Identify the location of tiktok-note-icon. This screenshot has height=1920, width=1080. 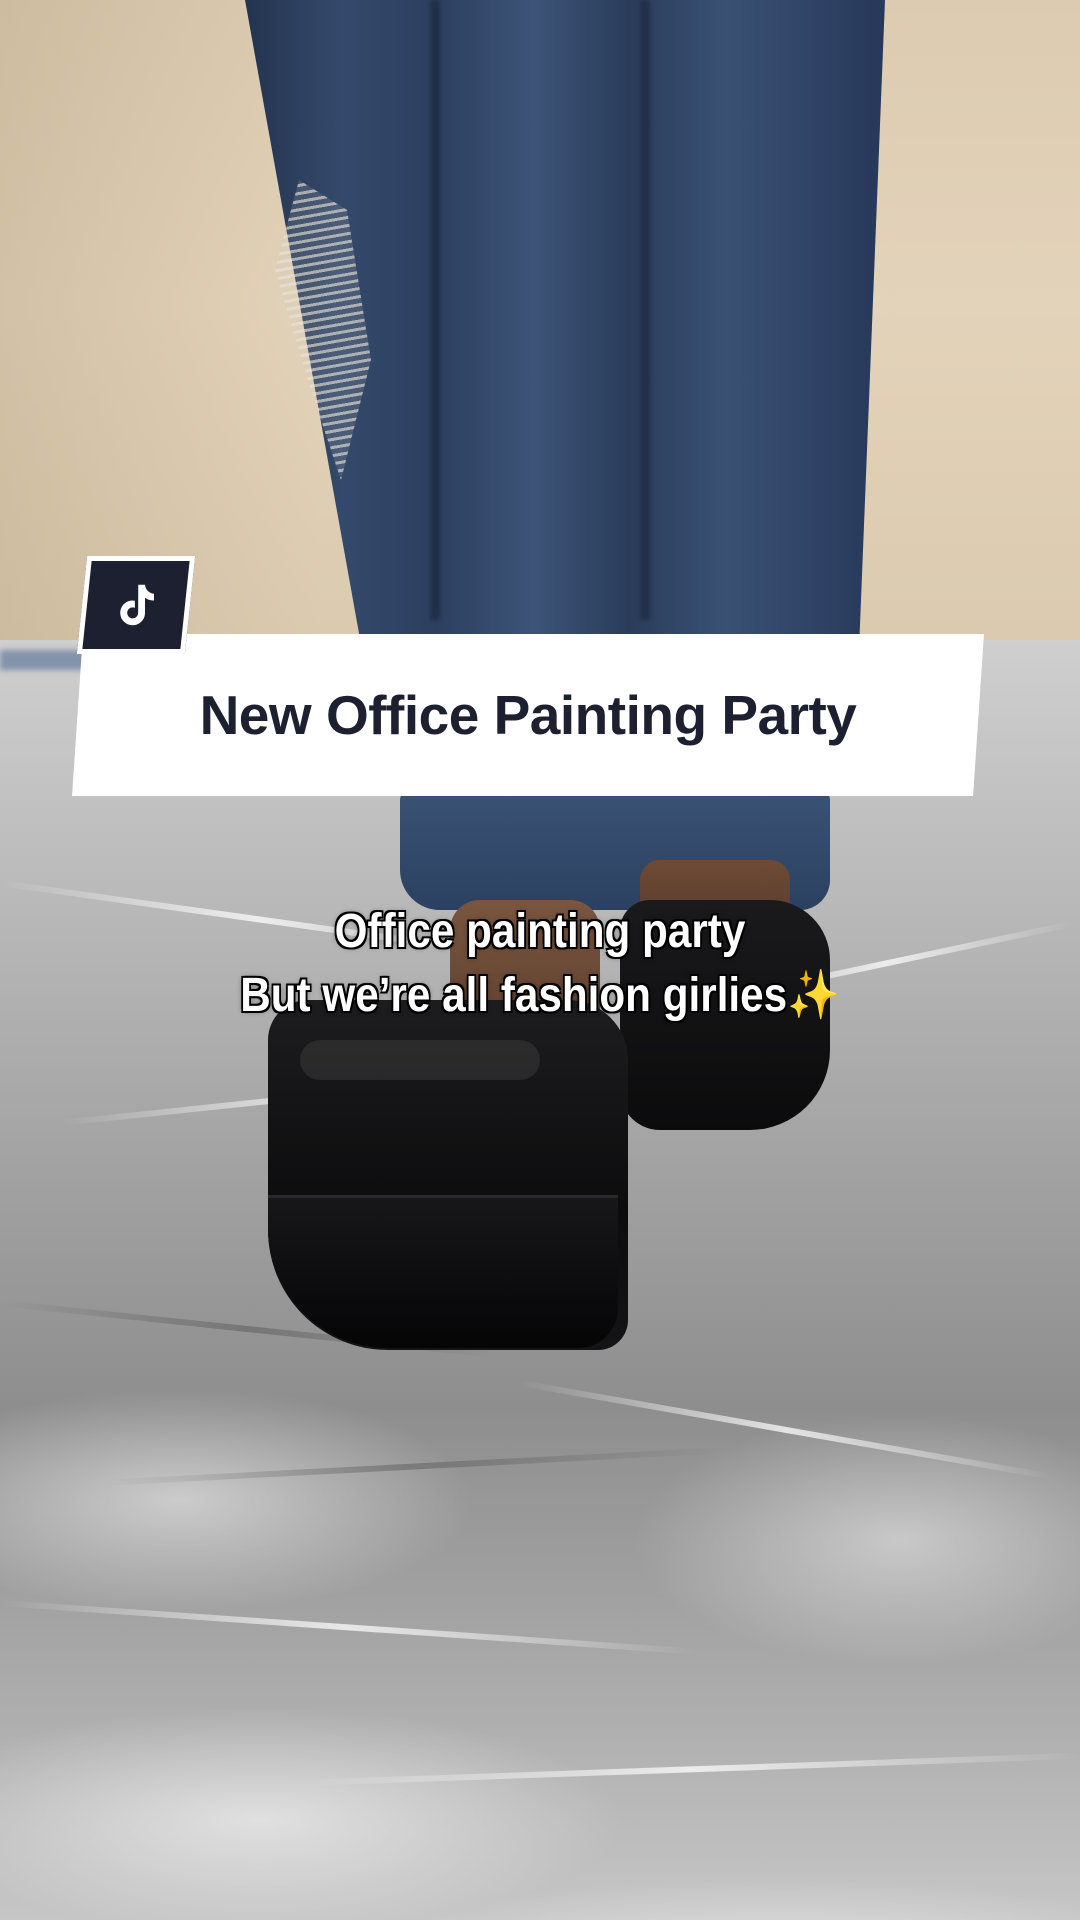
(137, 605).